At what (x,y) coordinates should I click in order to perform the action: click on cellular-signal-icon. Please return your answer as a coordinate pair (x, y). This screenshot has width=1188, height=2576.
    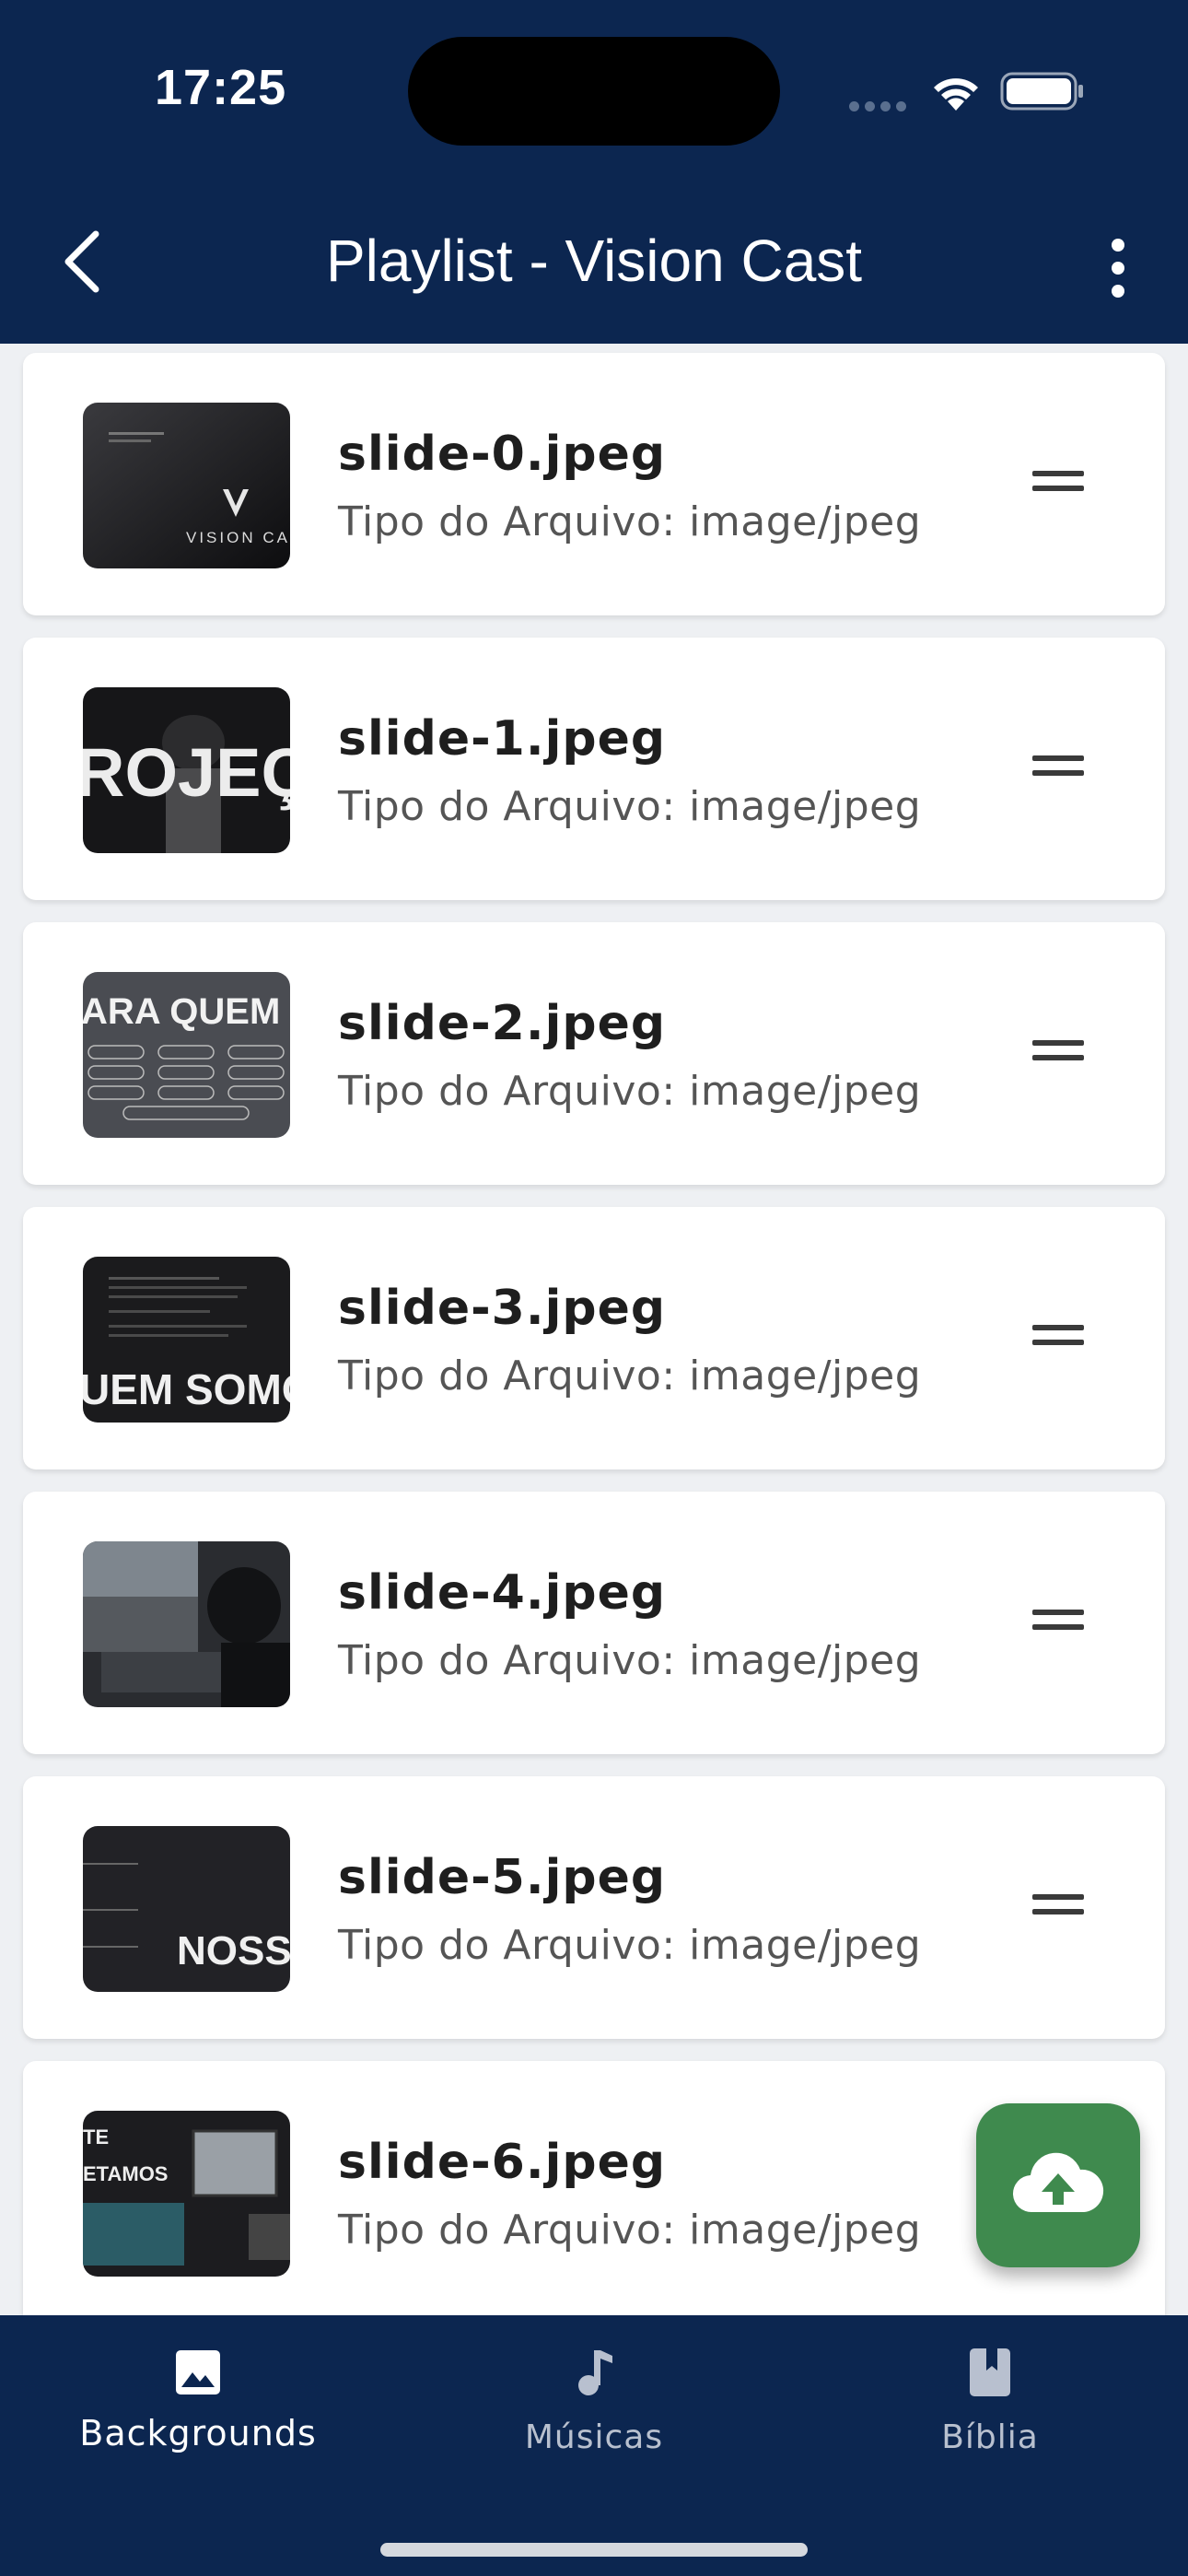
    Looking at the image, I should click on (880, 106).